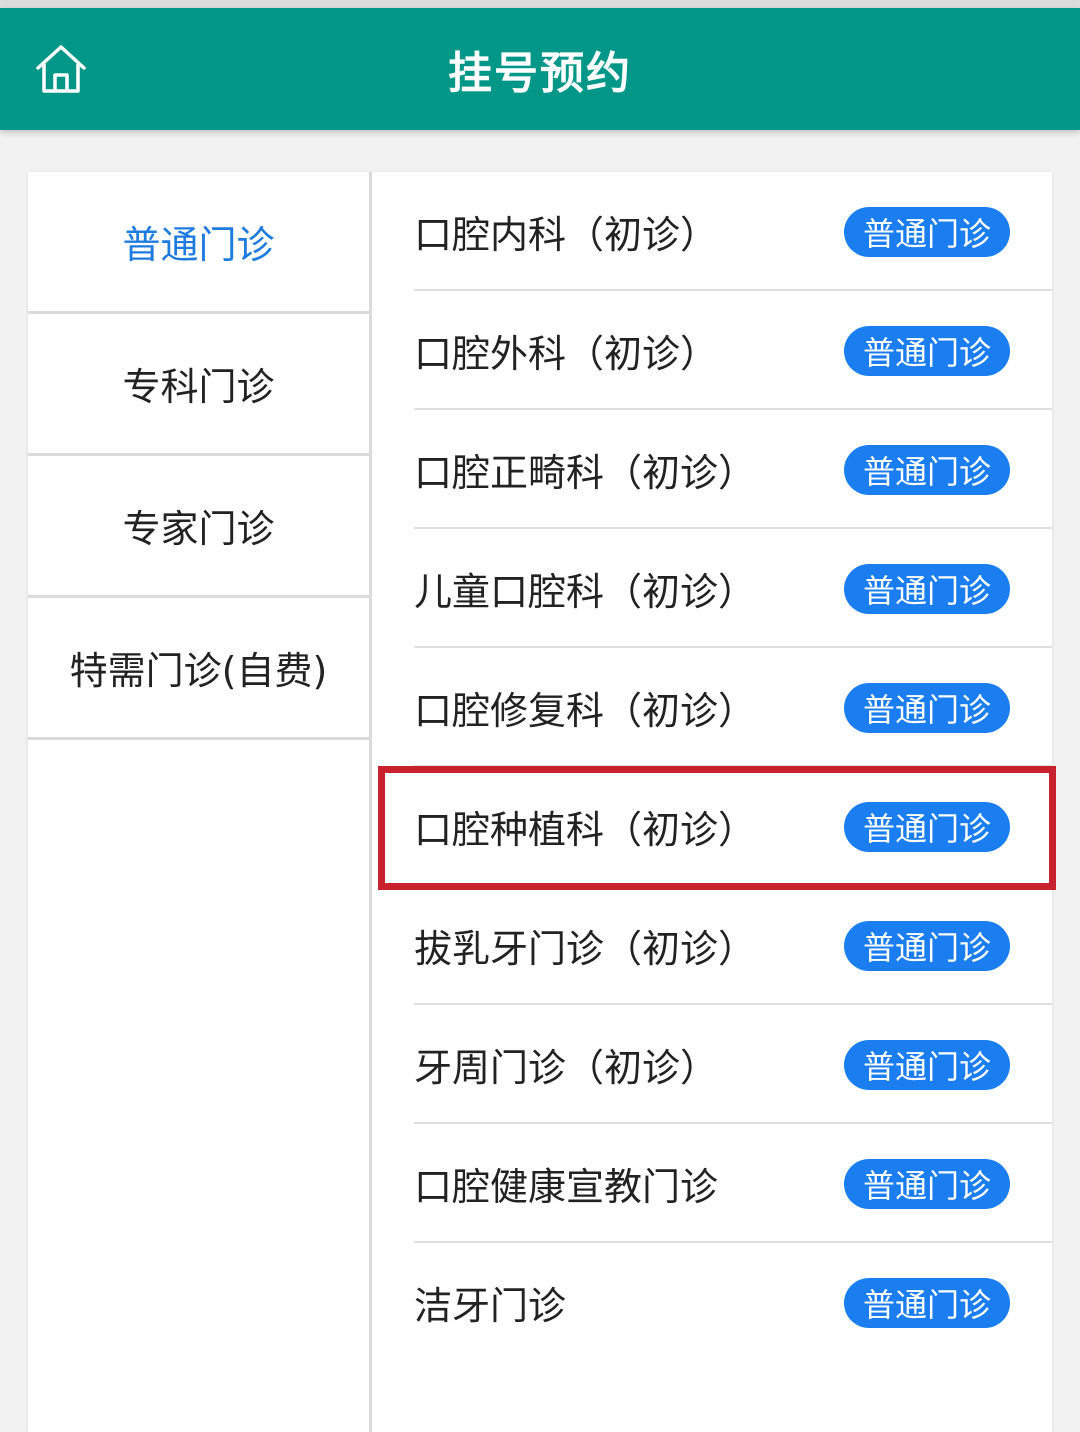 This screenshot has height=1432, width=1080. I want to click on menu-item-label: 特需门诊(自费), so click(198, 671).